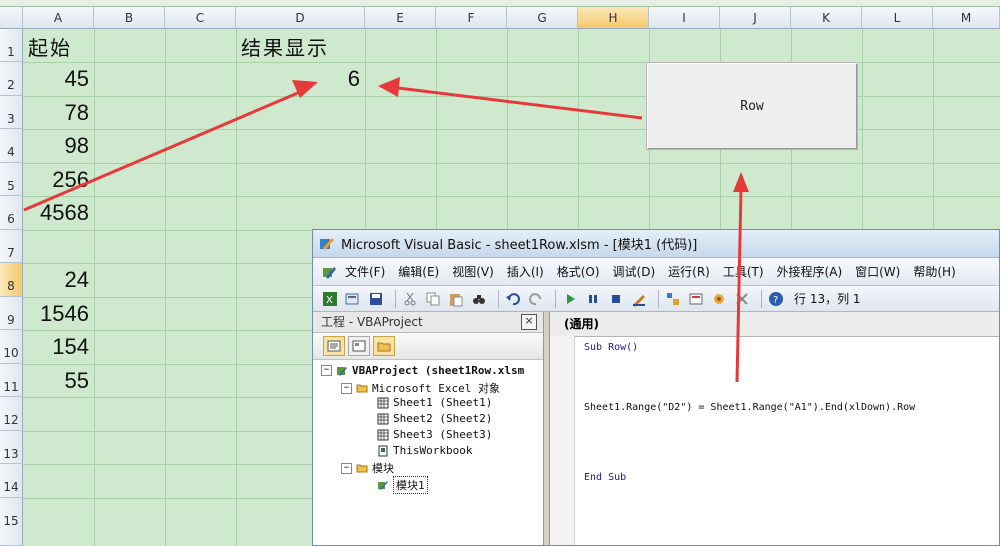 The image size is (1000, 546). What do you see at coordinates (56, 113) in the screenshot?
I see `cell-a3: 78` at bounding box center [56, 113].